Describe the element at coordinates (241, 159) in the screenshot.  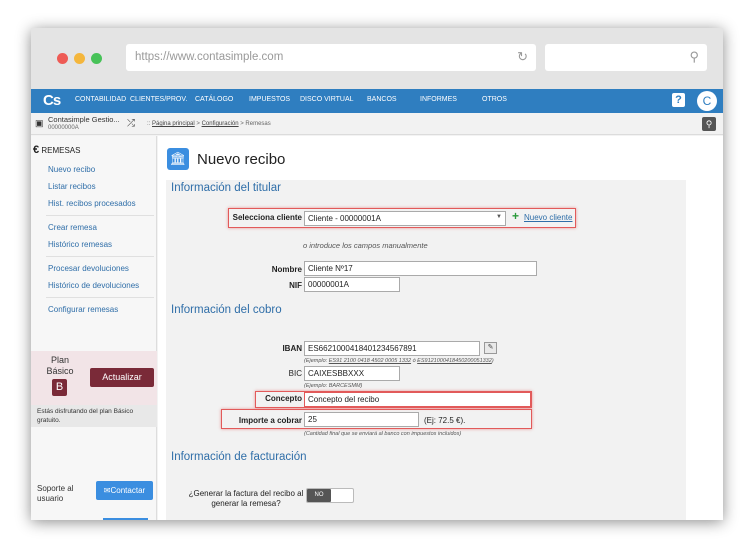
I see `page-title: Nuevo recibo` at that location.